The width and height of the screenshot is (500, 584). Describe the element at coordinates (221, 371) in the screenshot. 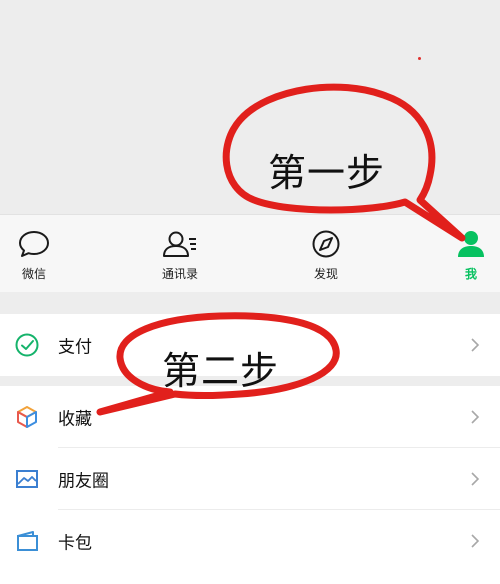

I see `annotation-step2: 第二步` at that location.